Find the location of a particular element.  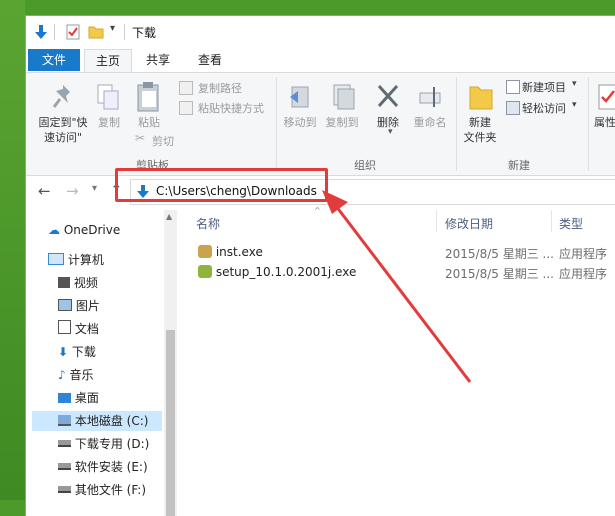

column-header-type: 类型 is located at coordinates (571, 223).